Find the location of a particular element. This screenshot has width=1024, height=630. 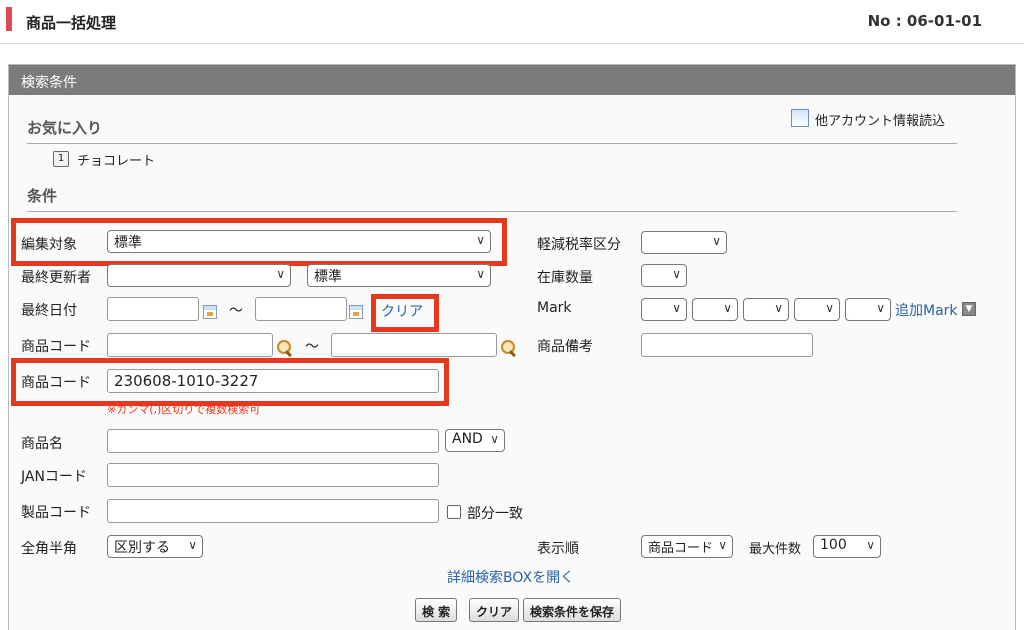

title-accent-bar is located at coordinates (9, 19).